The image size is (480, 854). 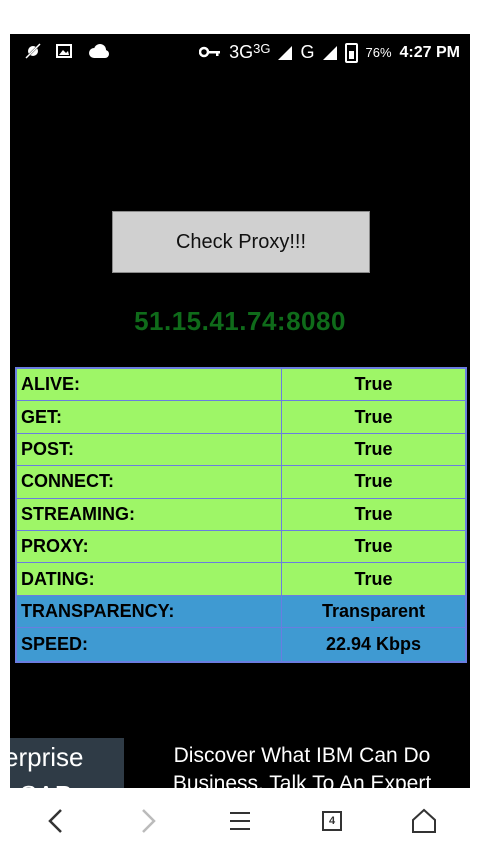 I want to click on network-type-g: G, so click(x=307, y=52).